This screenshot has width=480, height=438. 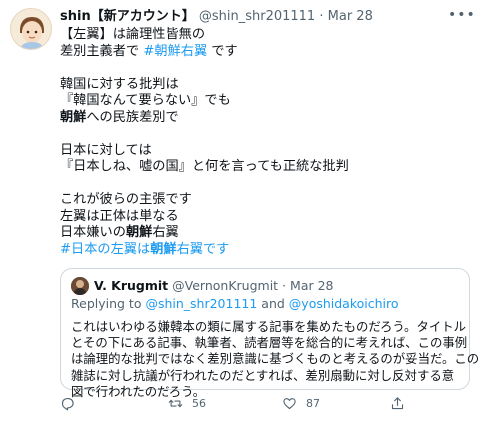 I want to click on more-horizontal-icon: •••, so click(x=461, y=15).